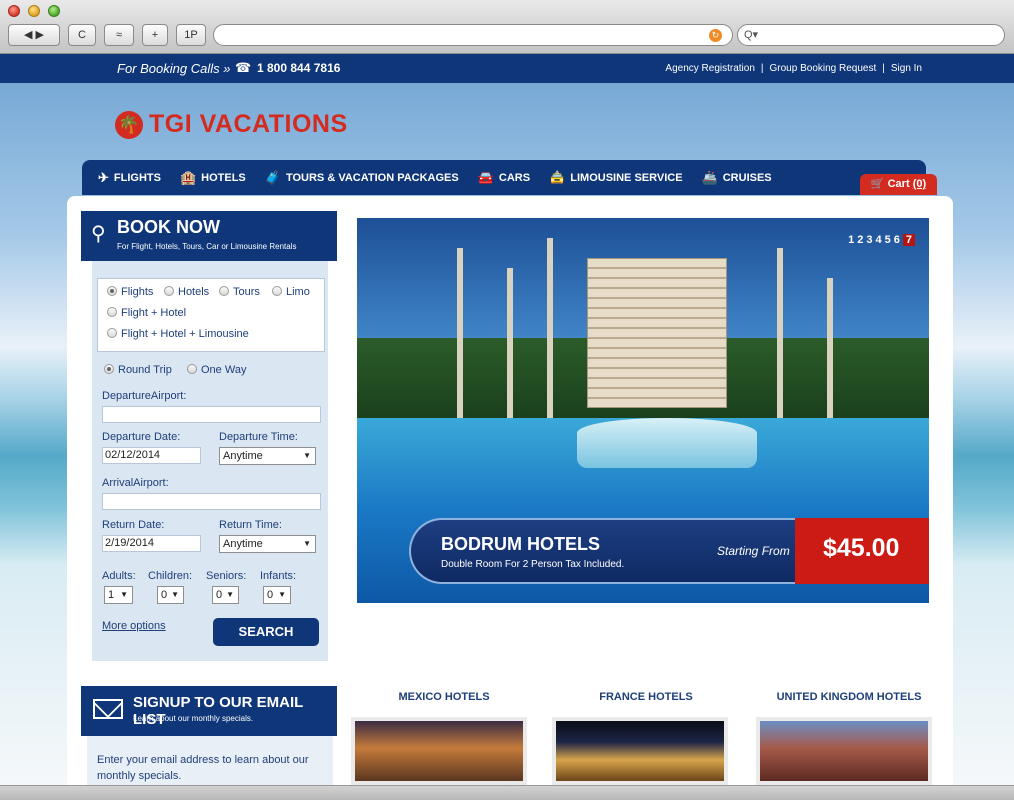 This screenshot has height=800, width=1014. I want to click on select-value: Anytime, so click(243, 456).